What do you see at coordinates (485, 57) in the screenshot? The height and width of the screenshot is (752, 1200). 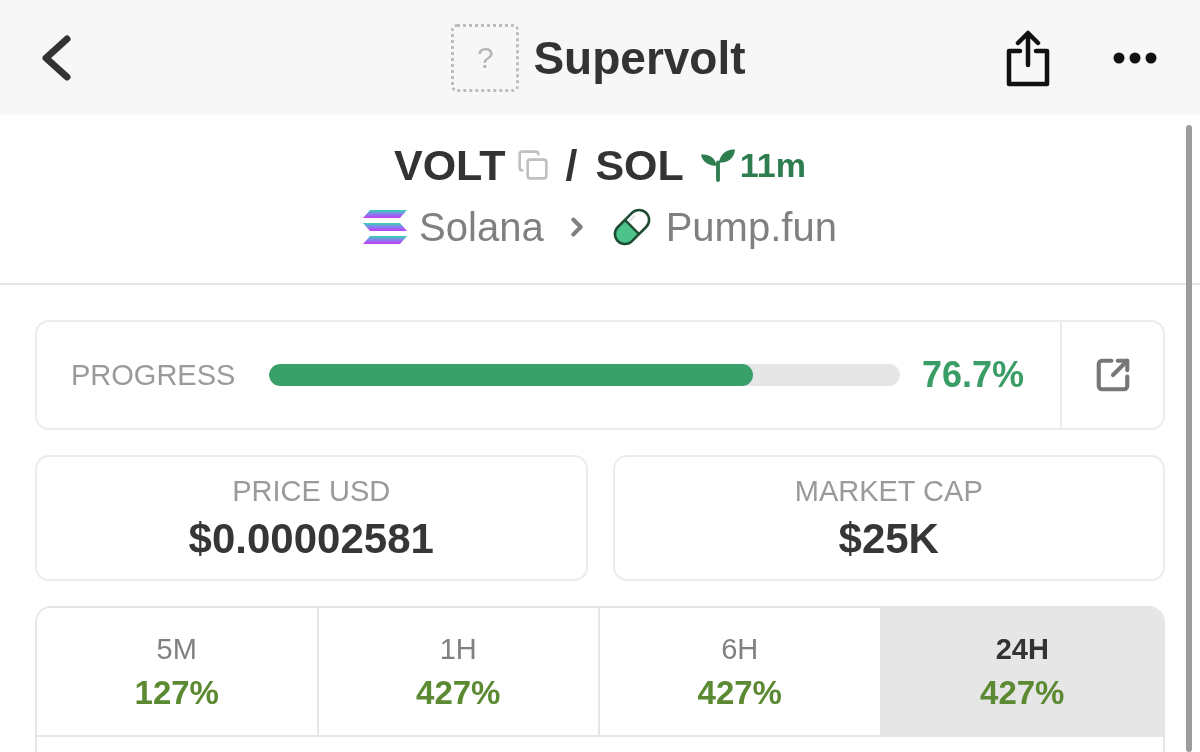 I see `question-mark: ?` at bounding box center [485, 57].